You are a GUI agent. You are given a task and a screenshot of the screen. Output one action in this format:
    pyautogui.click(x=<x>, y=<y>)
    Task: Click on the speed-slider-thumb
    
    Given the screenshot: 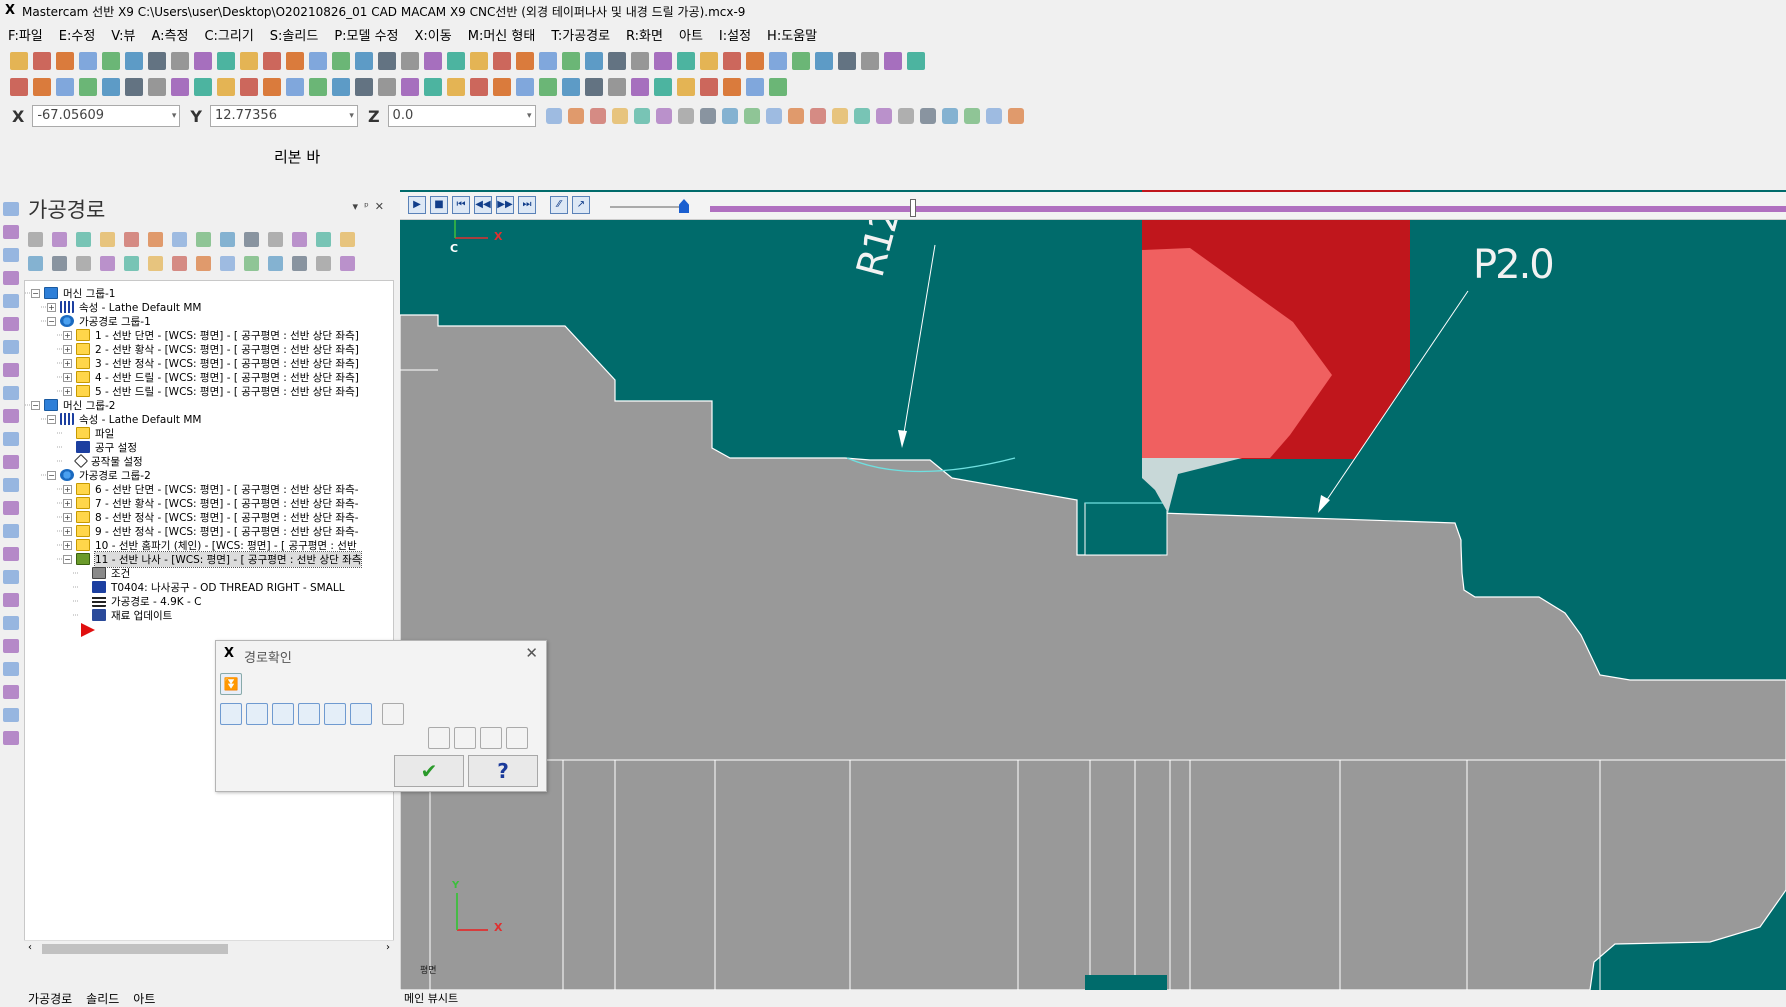 What is the action you would take?
    pyautogui.click(x=684, y=206)
    